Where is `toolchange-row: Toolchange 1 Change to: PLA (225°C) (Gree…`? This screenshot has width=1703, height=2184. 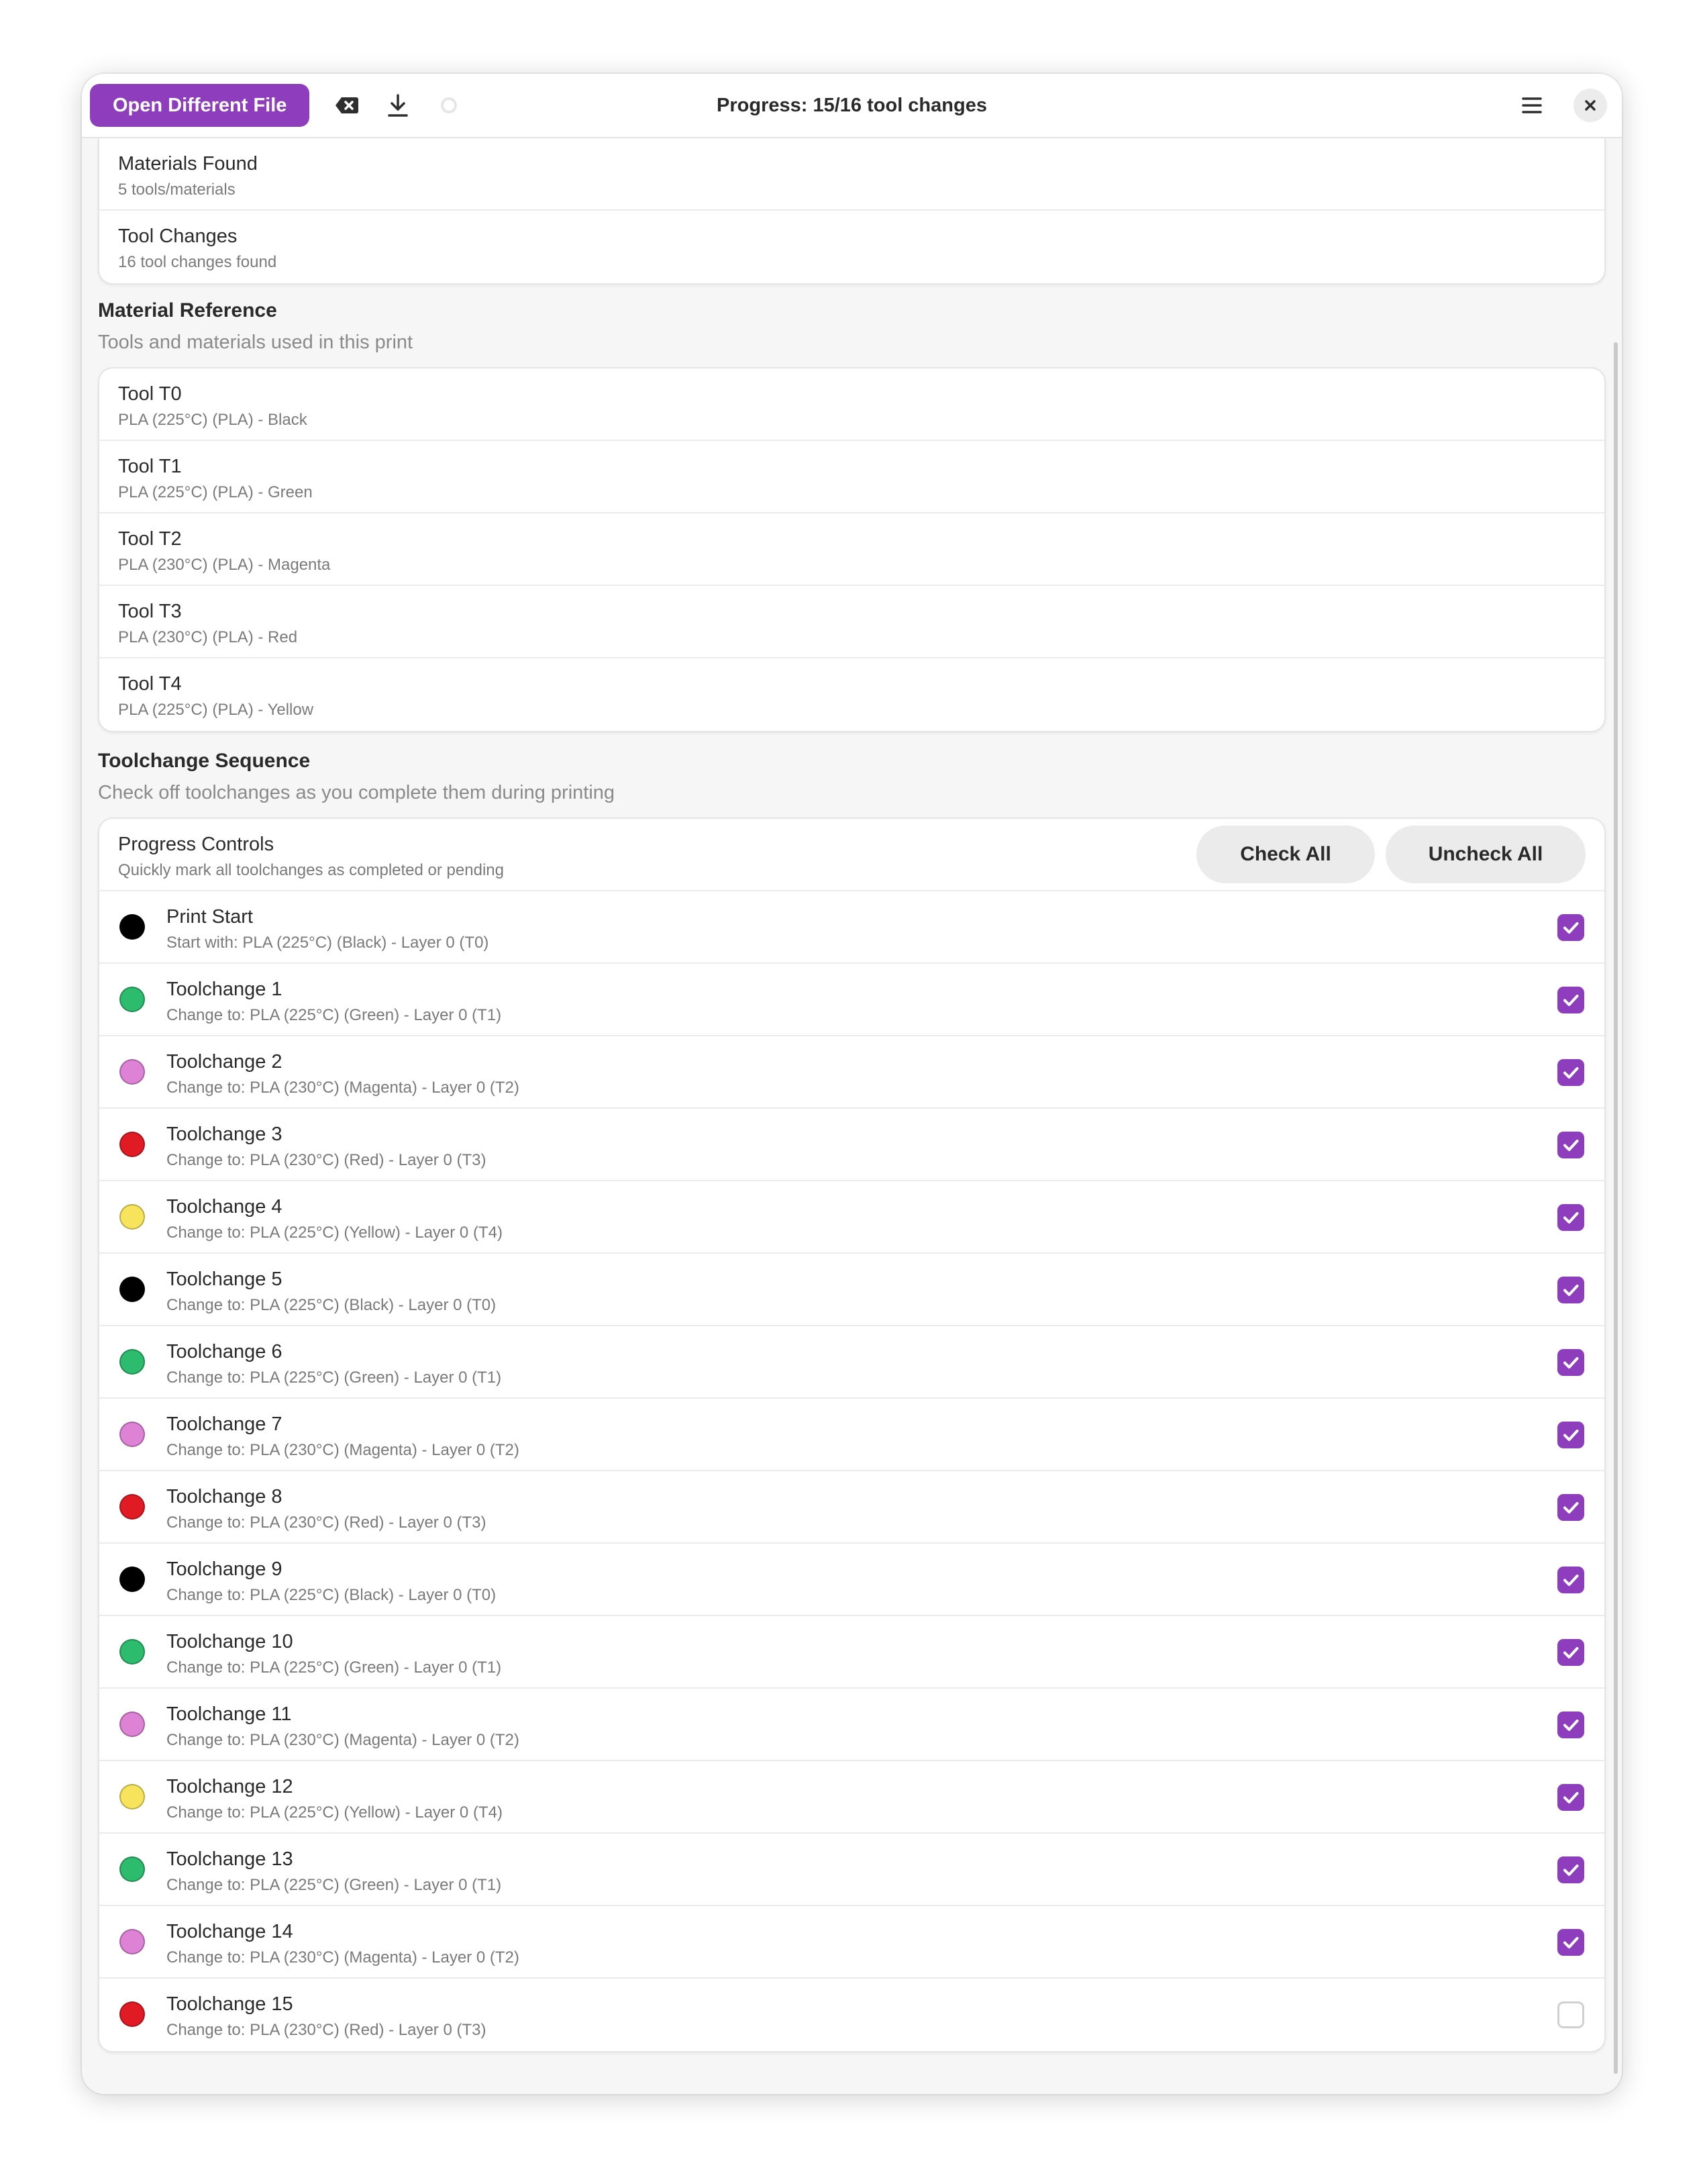
toolchange-row: Toolchange 1 Change to: PLA (225°C) (Gree… is located at coordinates (851, 1000).